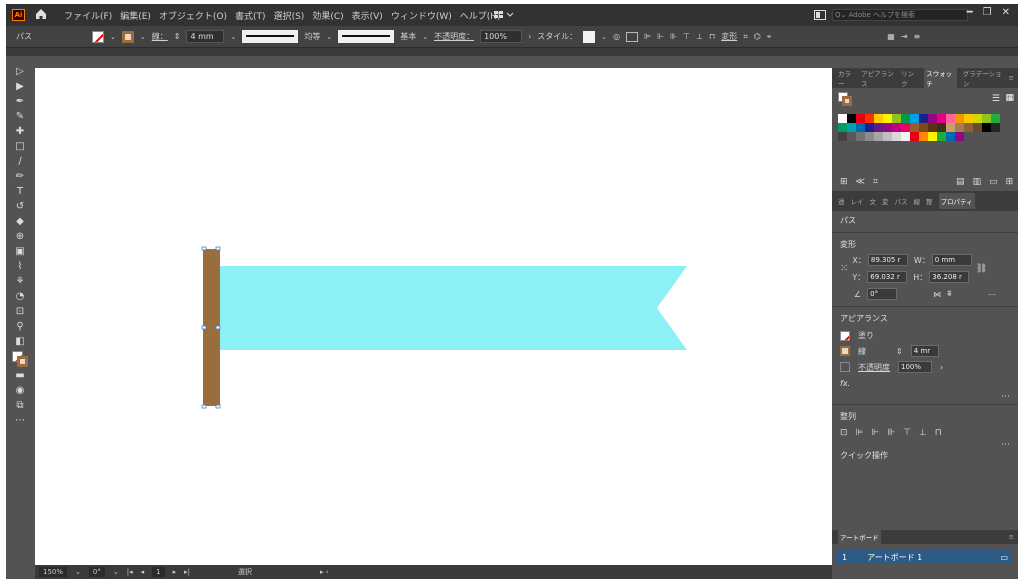 This screenshot has width=1024, height=583. I want to click on swatch-grid, so click(923, 127).